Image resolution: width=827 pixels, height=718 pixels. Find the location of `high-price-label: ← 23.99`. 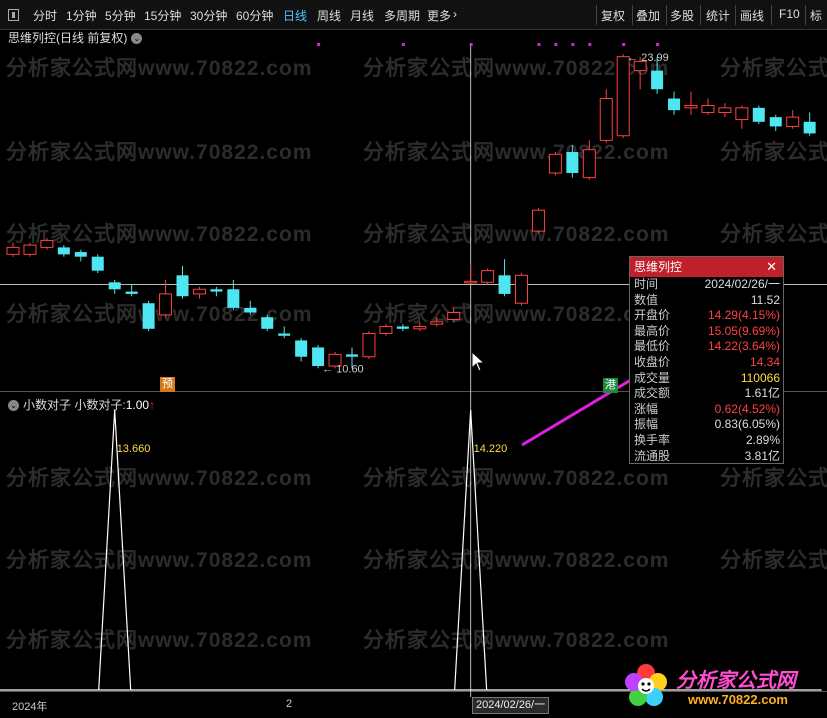

high-price-label: ← 23.99 is located at coordinates (648, 58).